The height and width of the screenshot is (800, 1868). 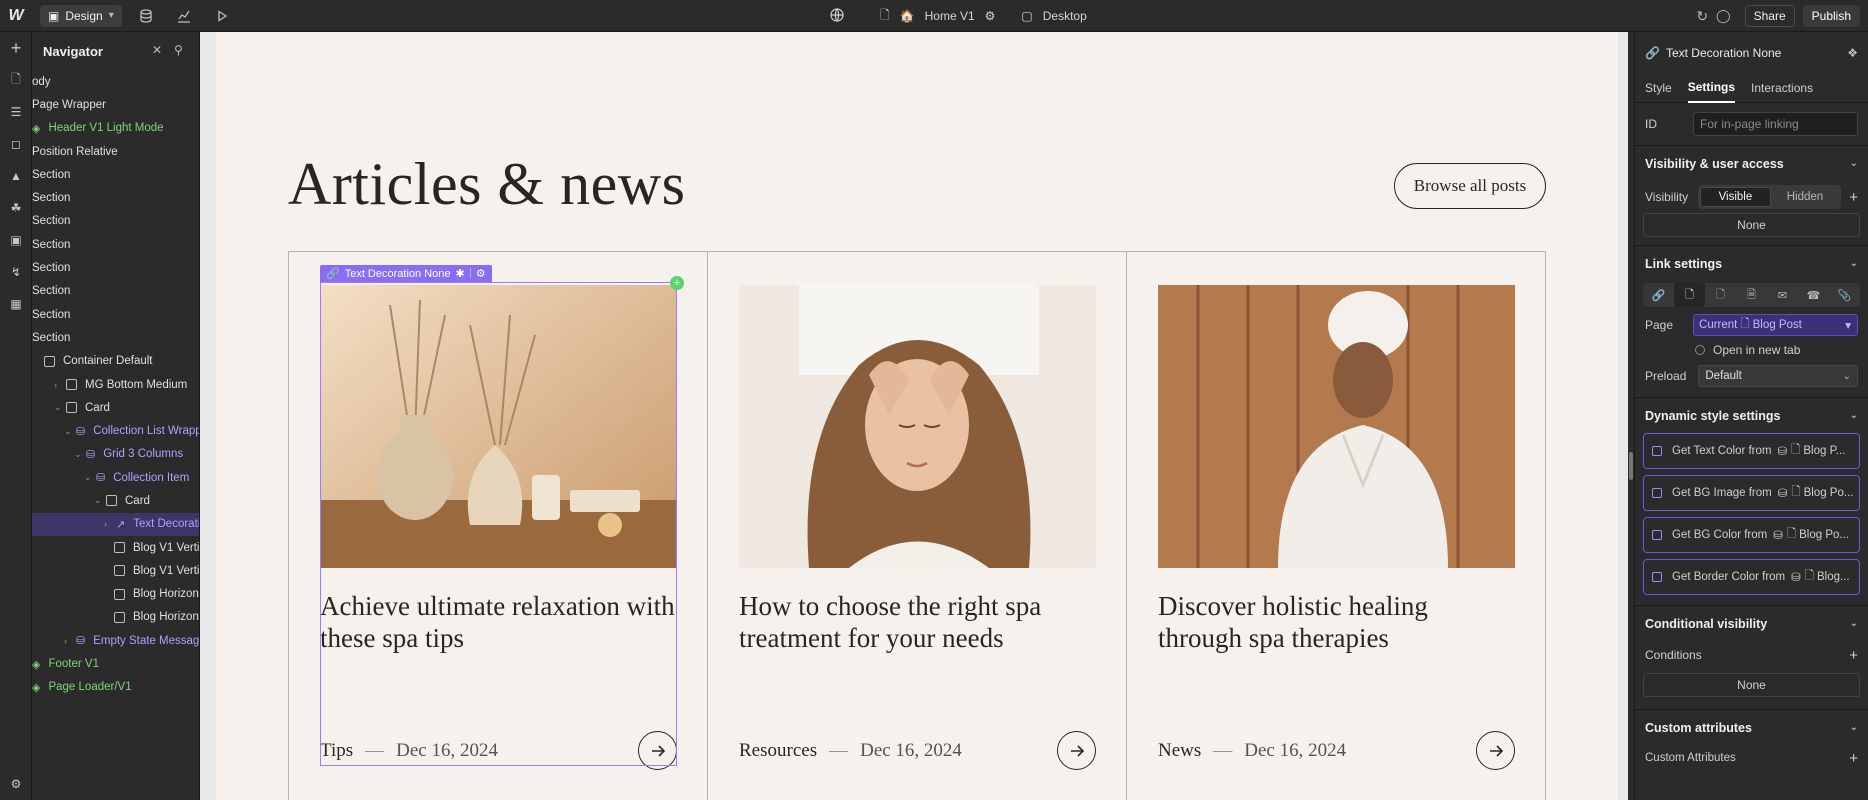 What do you see at coordinates (1700, 350) in the screenshot?
I see `open-new-tab-checkbox` at bounding box center [1700, 350].